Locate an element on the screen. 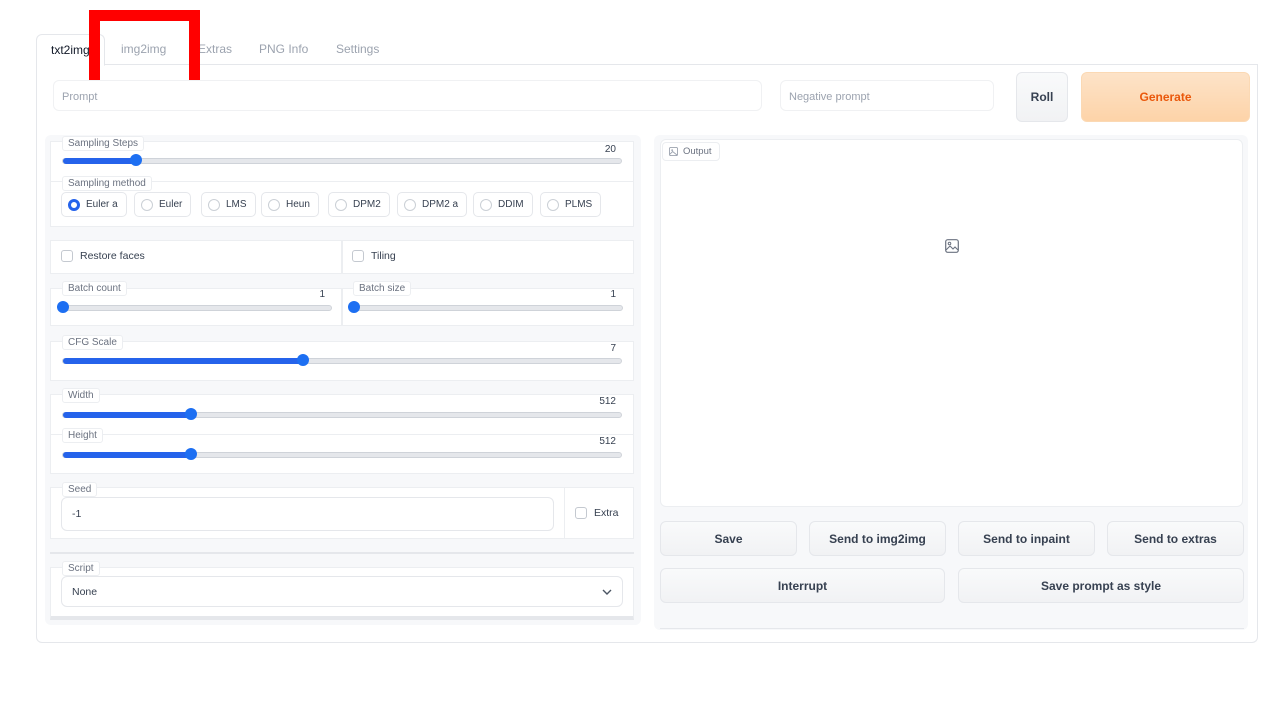  batch-size-slider is located at coordinates (485, 307).